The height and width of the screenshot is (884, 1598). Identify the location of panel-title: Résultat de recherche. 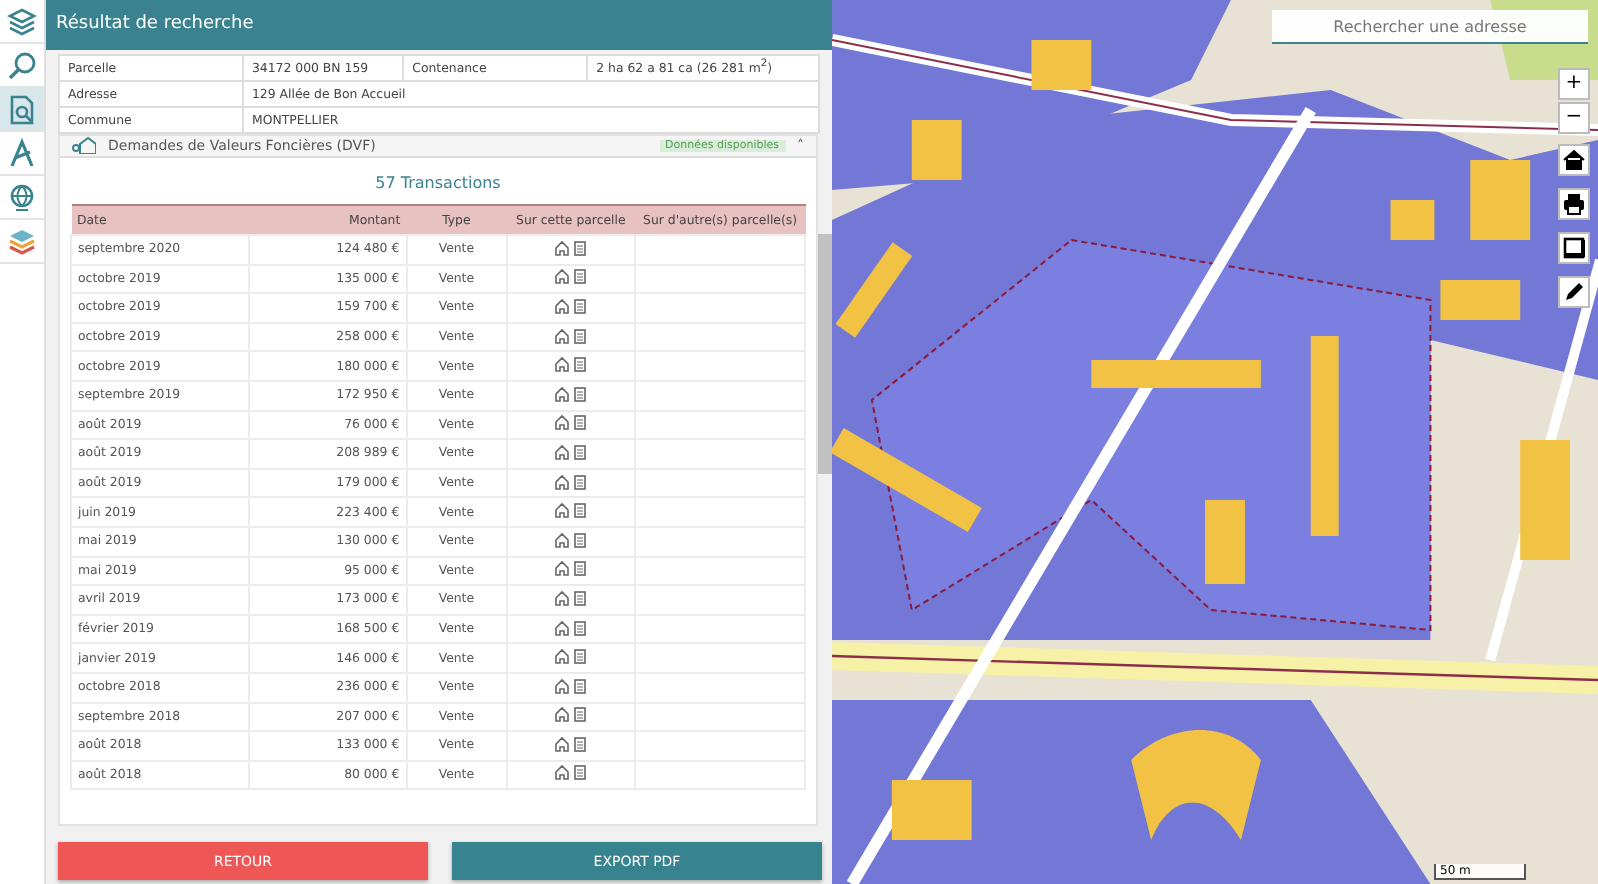
(439, 25).